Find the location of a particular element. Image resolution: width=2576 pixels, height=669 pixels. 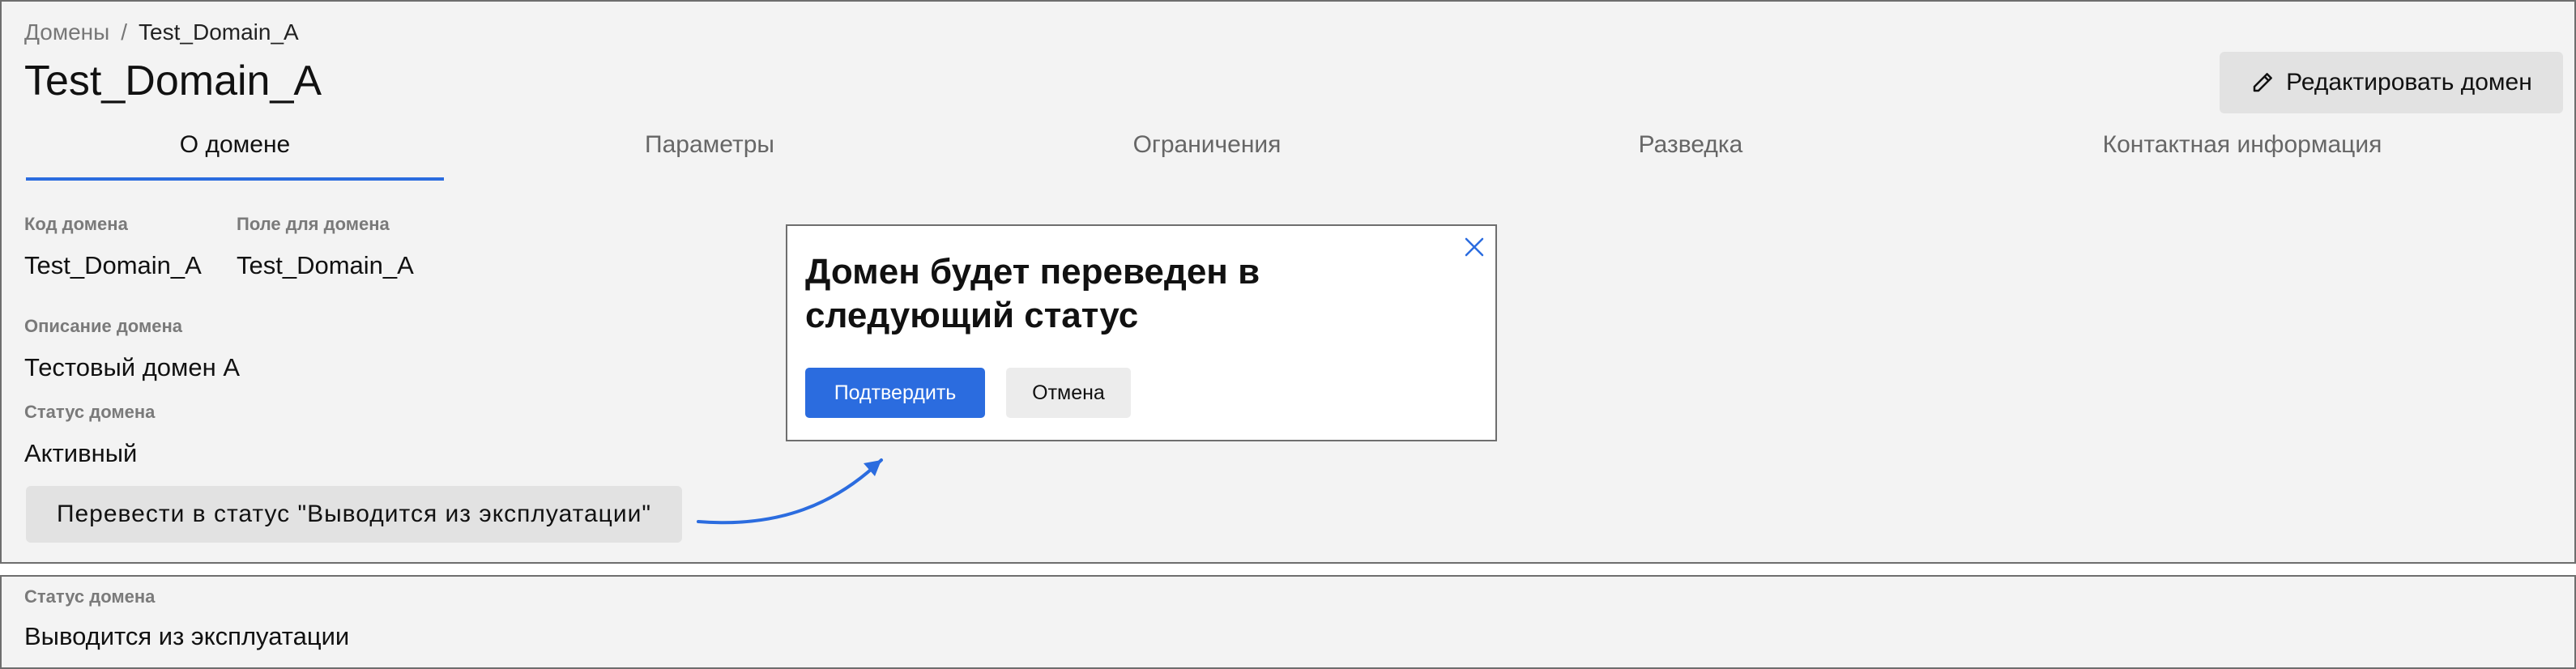

active-tab-indicator is located at coordinates (235, 179).